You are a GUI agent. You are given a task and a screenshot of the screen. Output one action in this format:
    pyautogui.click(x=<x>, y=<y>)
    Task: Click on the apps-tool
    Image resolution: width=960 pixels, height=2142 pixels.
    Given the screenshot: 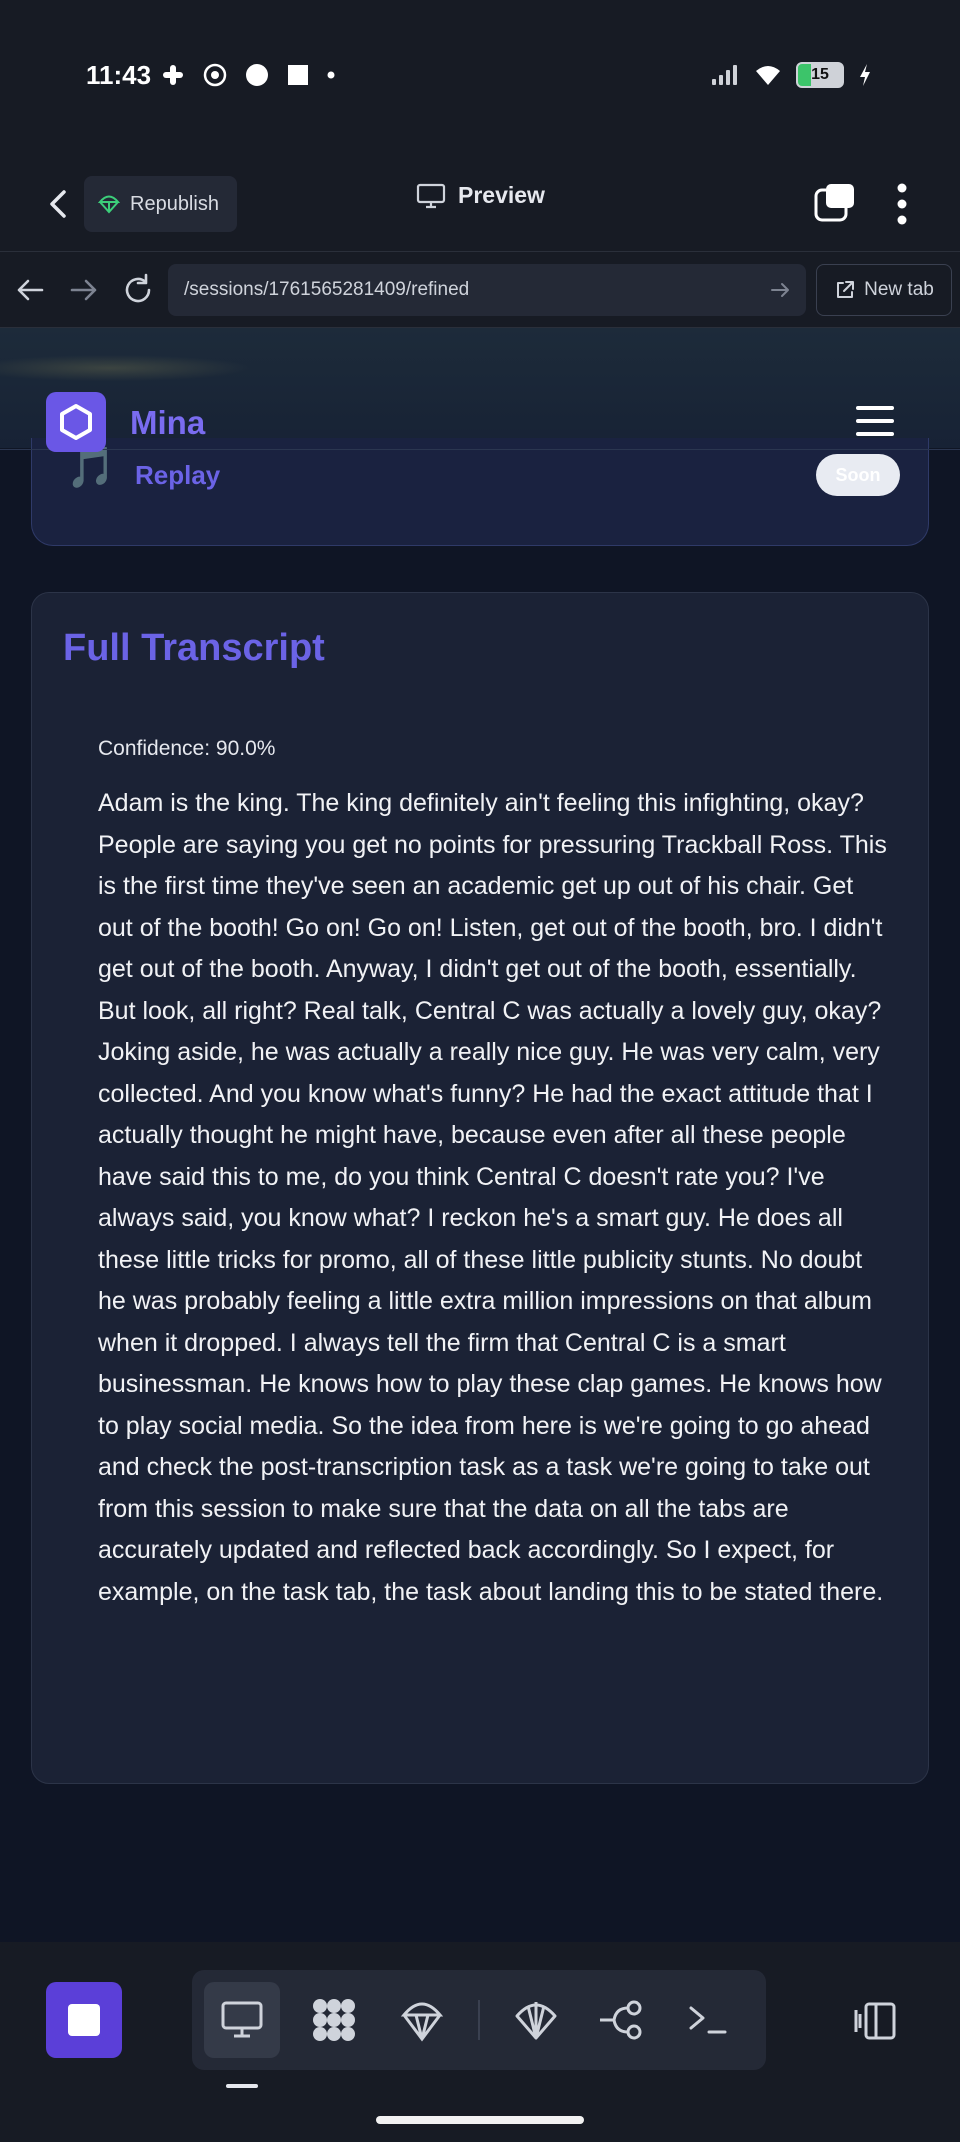 What is the action you would take?
    pyautogui.click(x=334, y=2020)
    